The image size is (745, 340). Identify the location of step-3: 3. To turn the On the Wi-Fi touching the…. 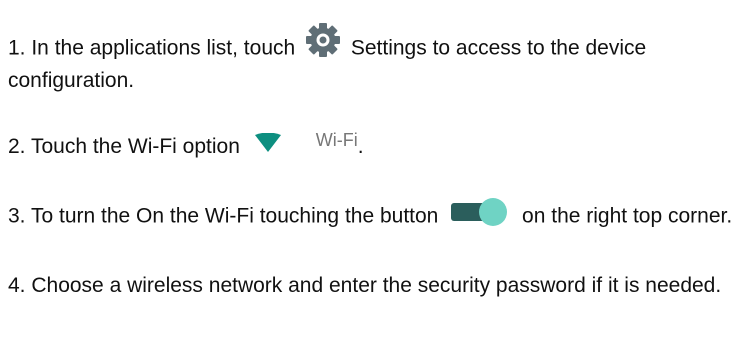
(375, 215).